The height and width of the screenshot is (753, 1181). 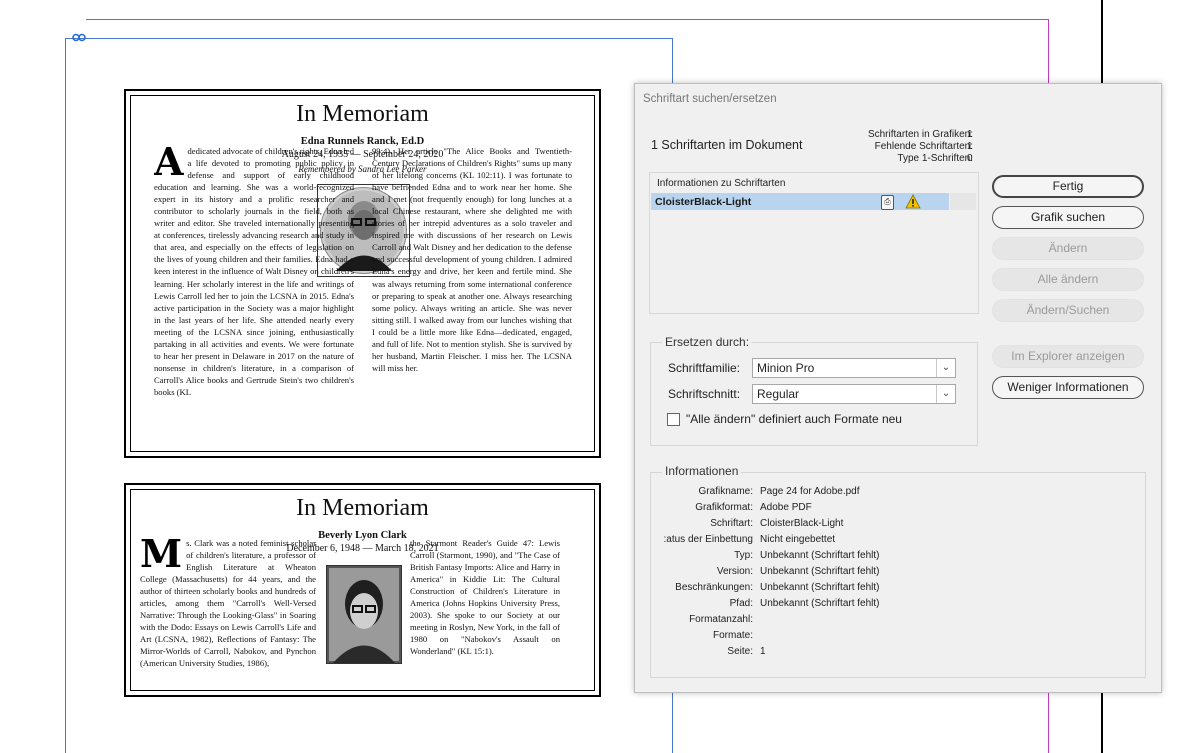 I want to click on info-row: Formate:, so click(x=875, y=638).